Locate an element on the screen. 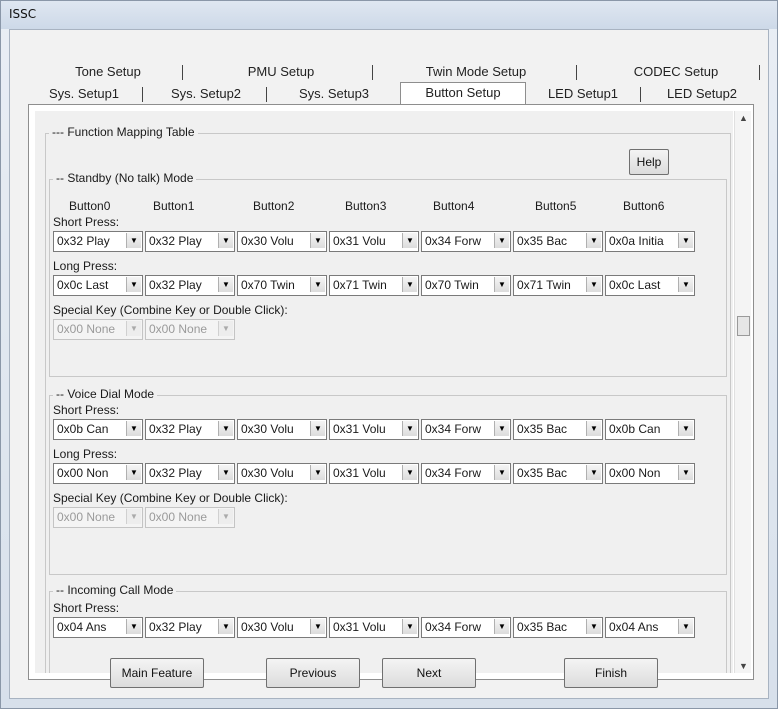  standby-long-button3-select: 0x71 Twin ▼ is located at coordinates (374, 285).